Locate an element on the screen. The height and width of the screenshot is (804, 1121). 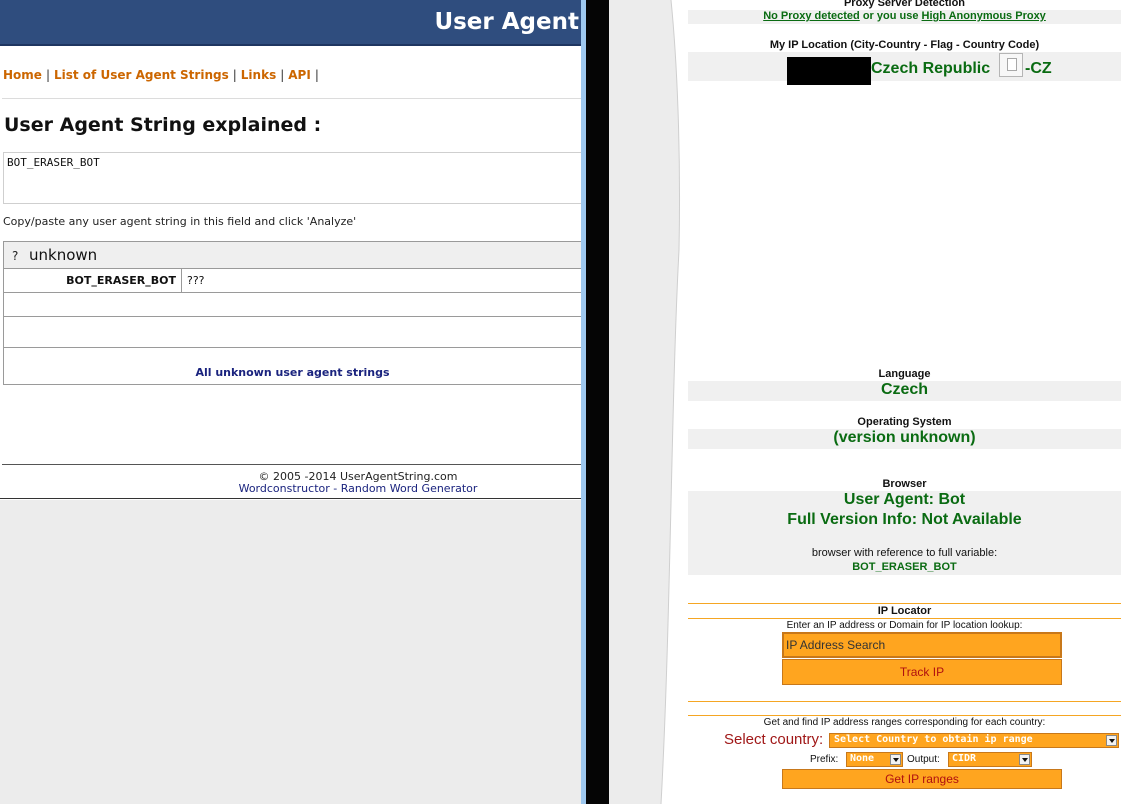
nav-divider is located at coordinates (291, 98).